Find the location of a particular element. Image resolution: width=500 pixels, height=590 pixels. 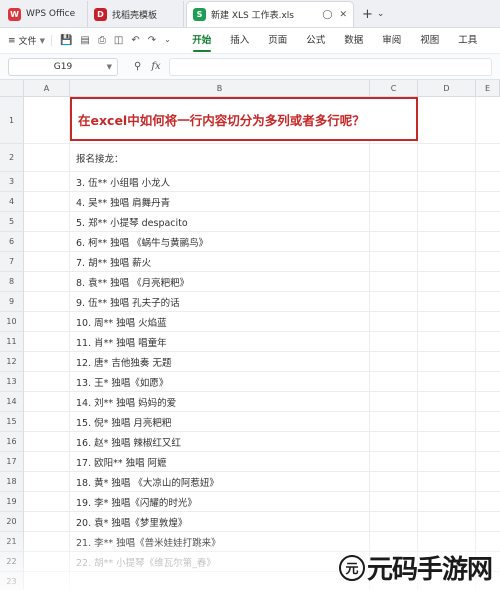

column-header: E is located at coordinates (488, 88).